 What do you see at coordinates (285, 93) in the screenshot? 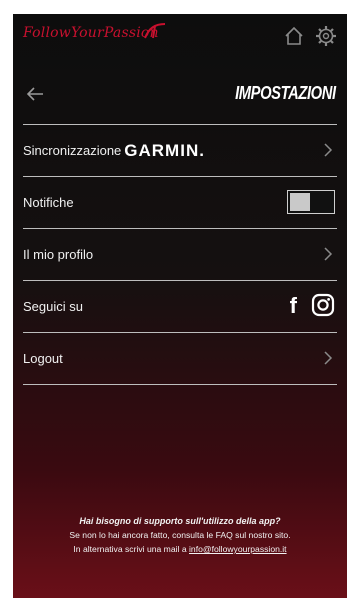
I see `page-title: IMPOSTAZIONI` at bounding box center [285, 93].